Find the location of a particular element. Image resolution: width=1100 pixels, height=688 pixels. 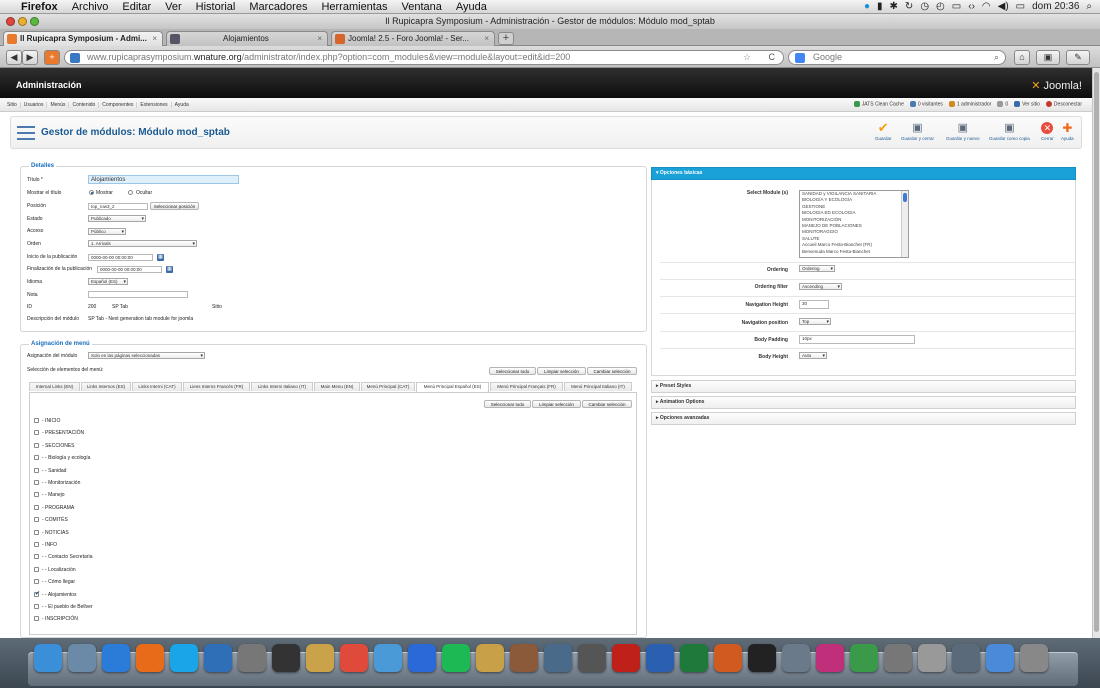

page-scrollbar is located at coordinates (1096, 353).